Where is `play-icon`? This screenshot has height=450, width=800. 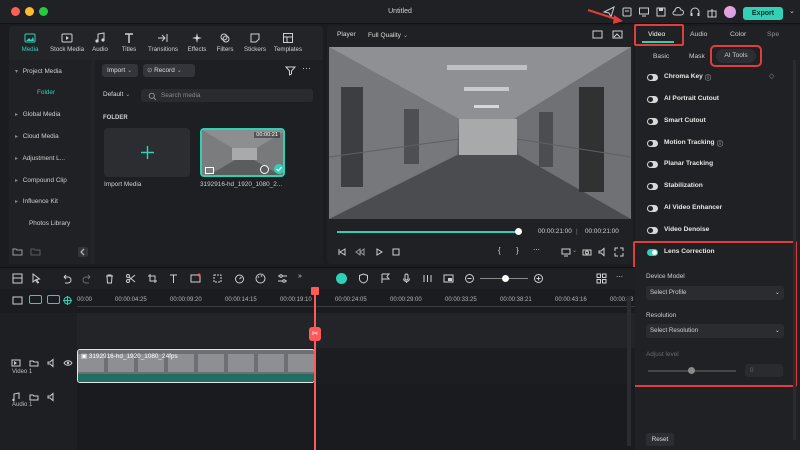 play-icon is located at coordinates (379, 252).